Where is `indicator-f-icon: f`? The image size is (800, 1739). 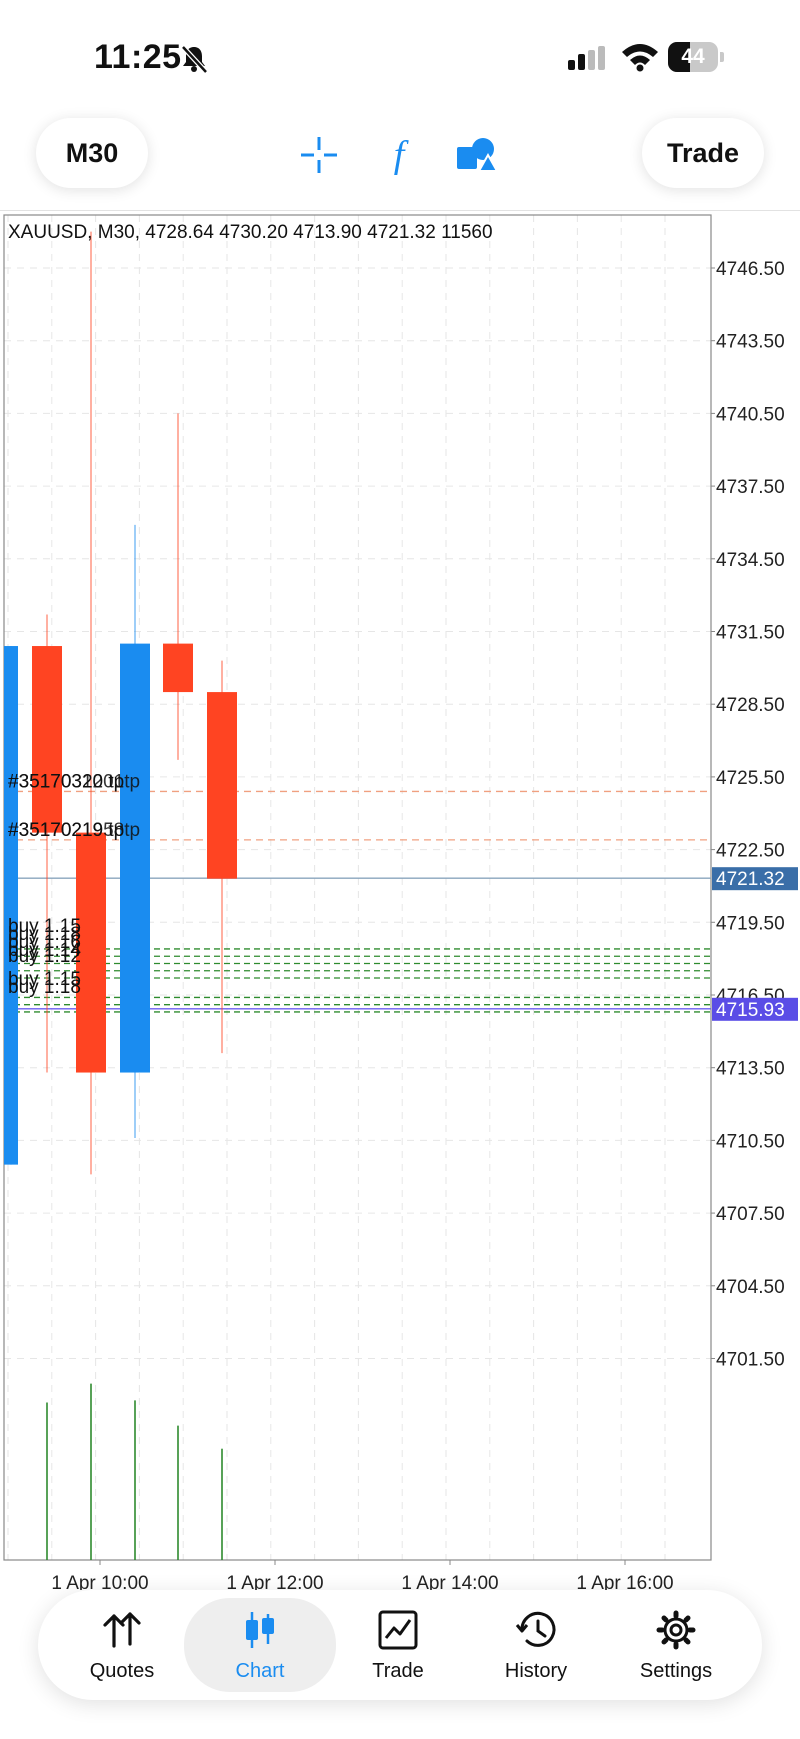
indicator-f-icon: f is located at coordinates (399, 155).